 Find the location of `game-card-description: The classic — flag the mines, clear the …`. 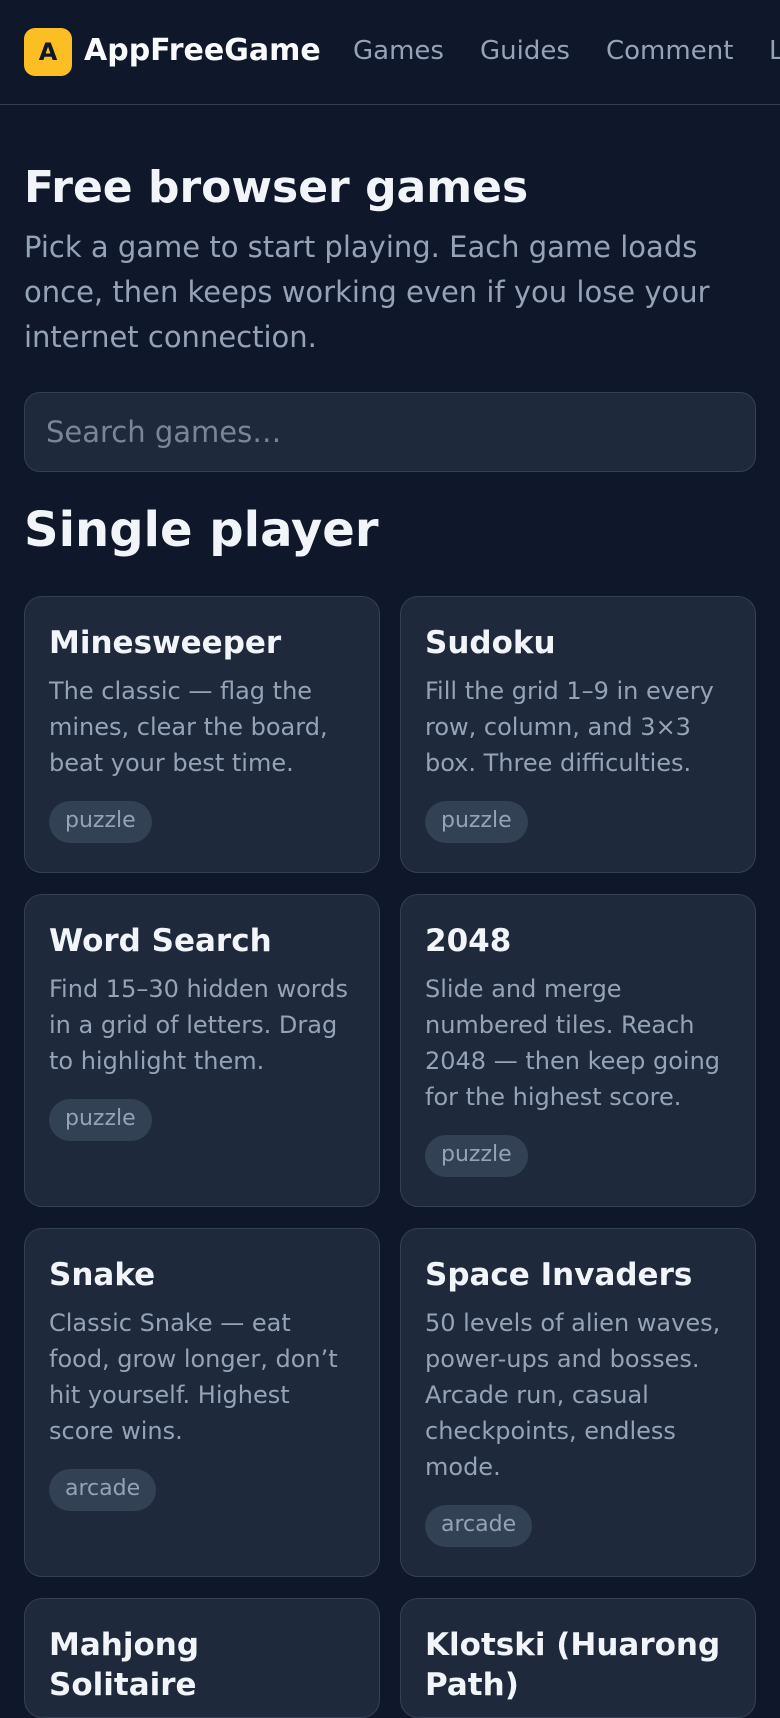

game-card-description: The classic — flag the mines, clear the … is located at coordinates (188, 727).